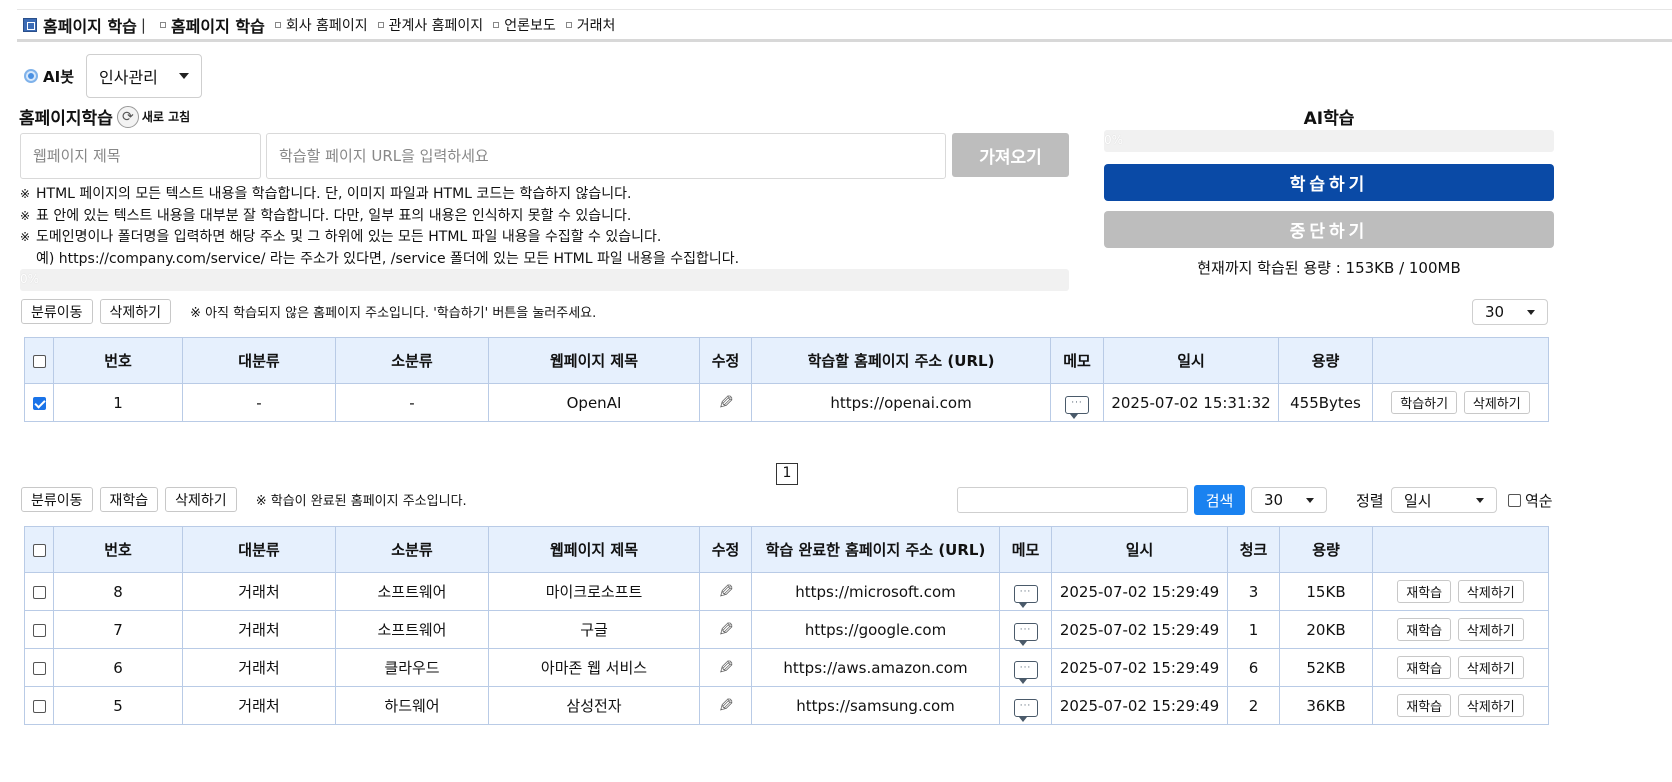 This screenshot has width=1672, height=782. What do you see at coordinates (201, 499) in the screenshot?
I see `done-delete-button: 삭제하기` at bounding box center [201, 499].